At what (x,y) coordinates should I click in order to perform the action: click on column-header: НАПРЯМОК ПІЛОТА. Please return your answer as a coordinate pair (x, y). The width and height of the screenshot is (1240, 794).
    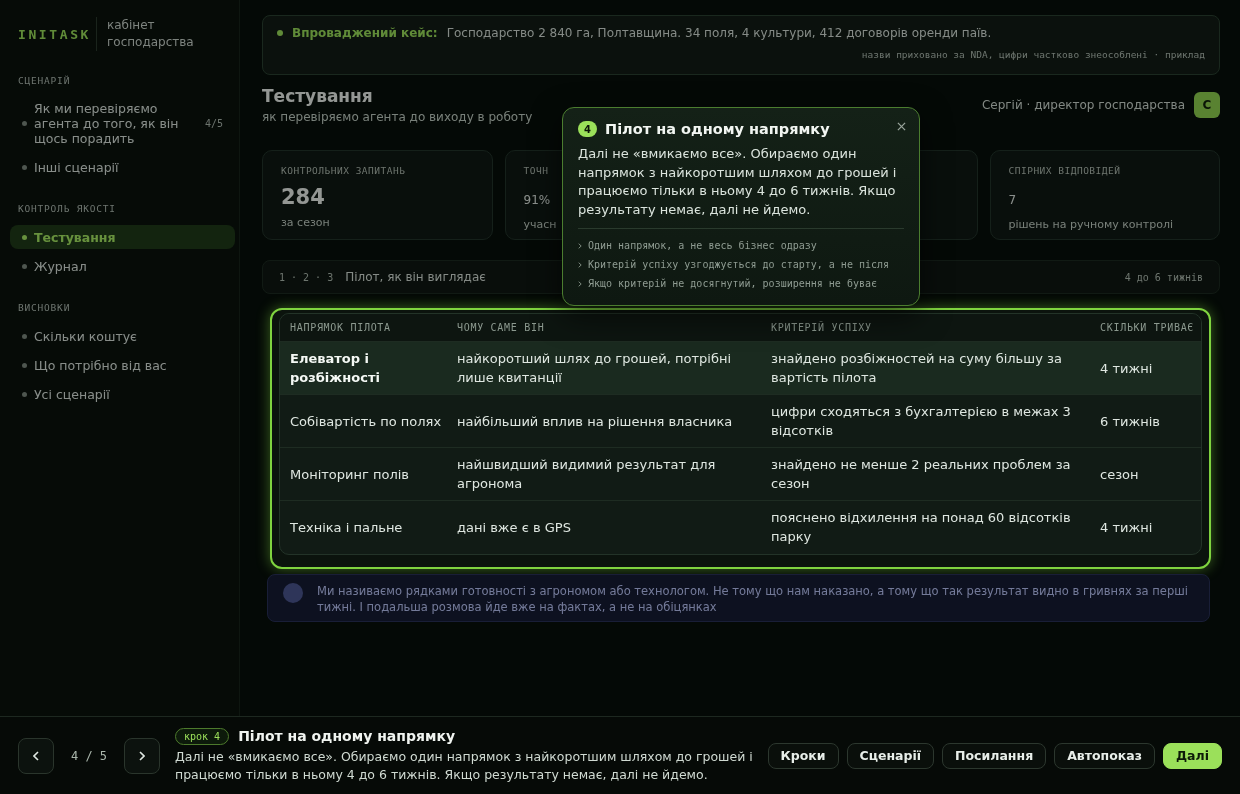
    Looking at the image, I should click on (363, 328).